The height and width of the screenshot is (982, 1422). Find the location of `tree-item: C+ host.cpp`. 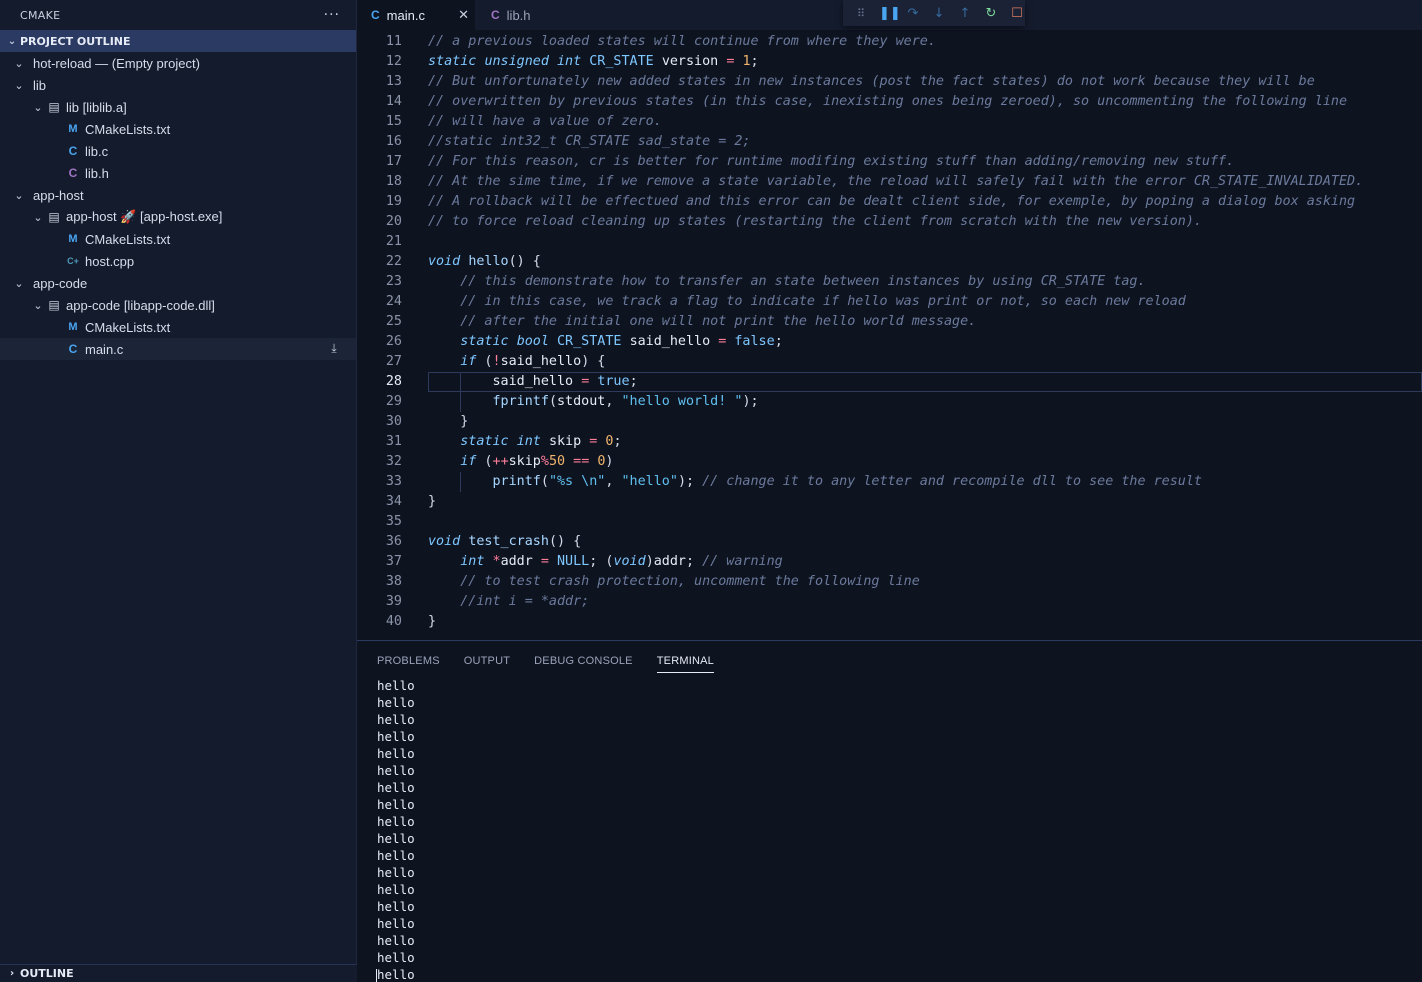

tree-item: C+ host.cpp is located at coordinates (178, 261).